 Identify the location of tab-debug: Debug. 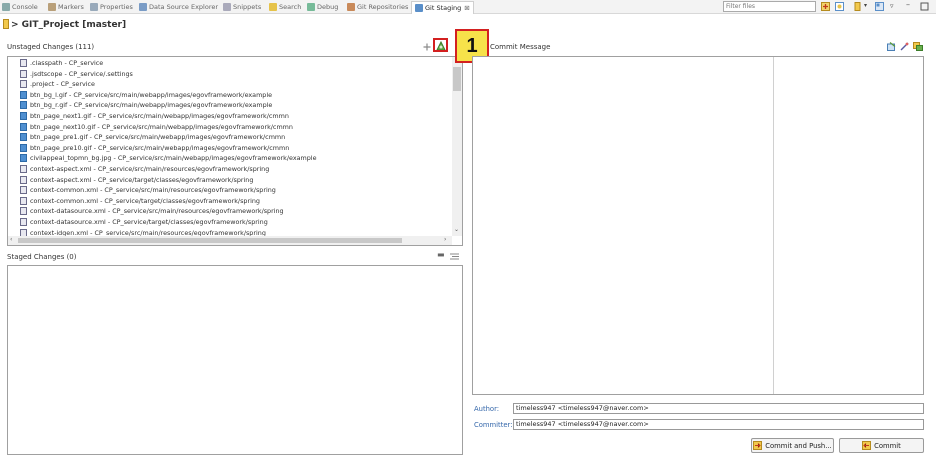
(322, 7).